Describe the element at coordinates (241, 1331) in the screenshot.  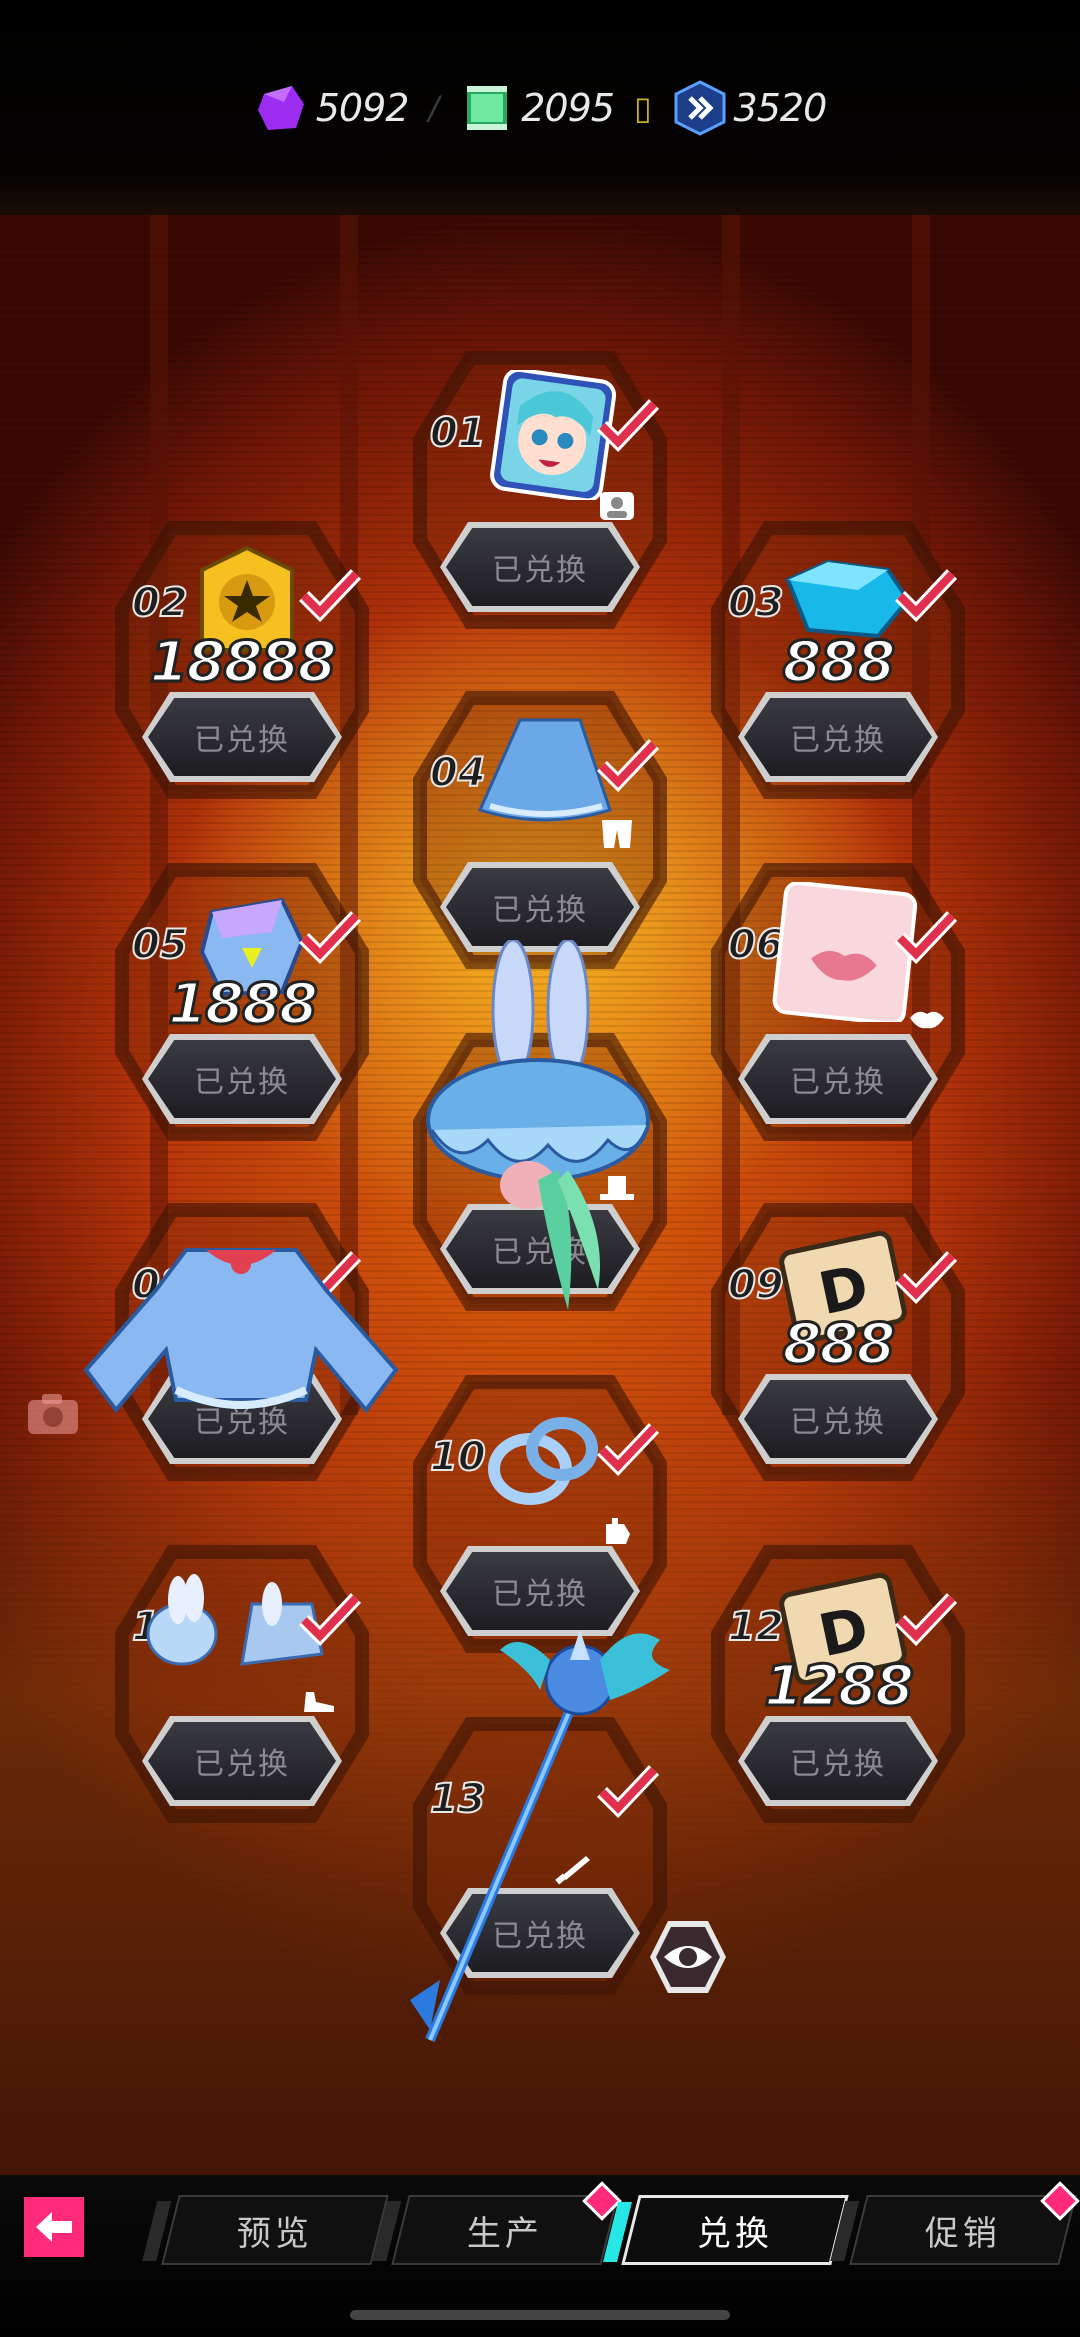
I see `blue-jacket-icon` at that location.